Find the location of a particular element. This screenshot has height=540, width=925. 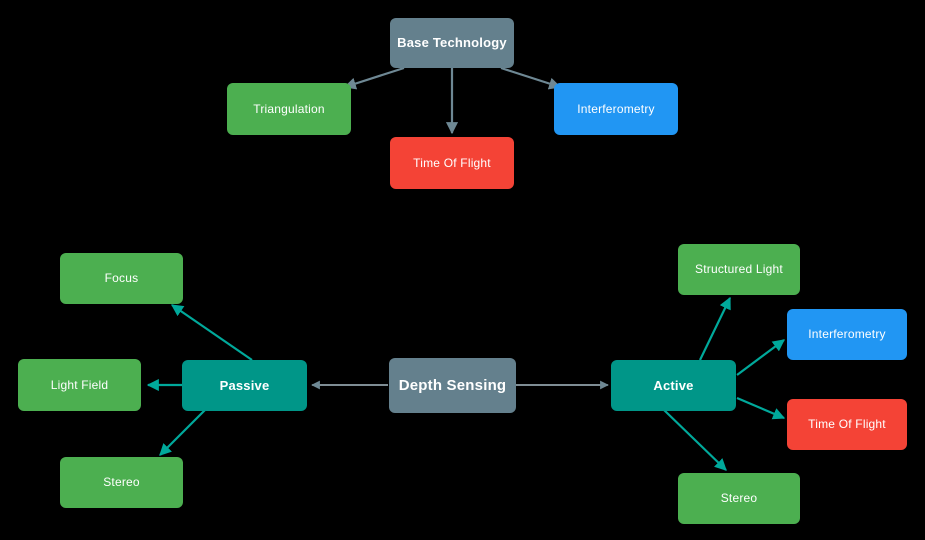

node-stereo-right: Stereo is located at coordinates (739, 498).